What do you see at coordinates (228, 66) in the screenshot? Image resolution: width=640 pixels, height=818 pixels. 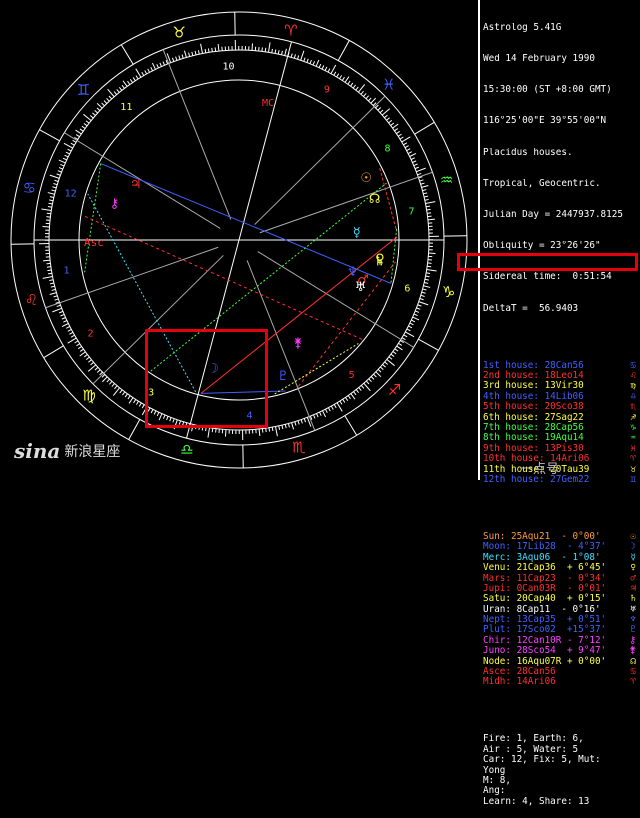 I see `house-number: 10` at bounding box center [228, 66].